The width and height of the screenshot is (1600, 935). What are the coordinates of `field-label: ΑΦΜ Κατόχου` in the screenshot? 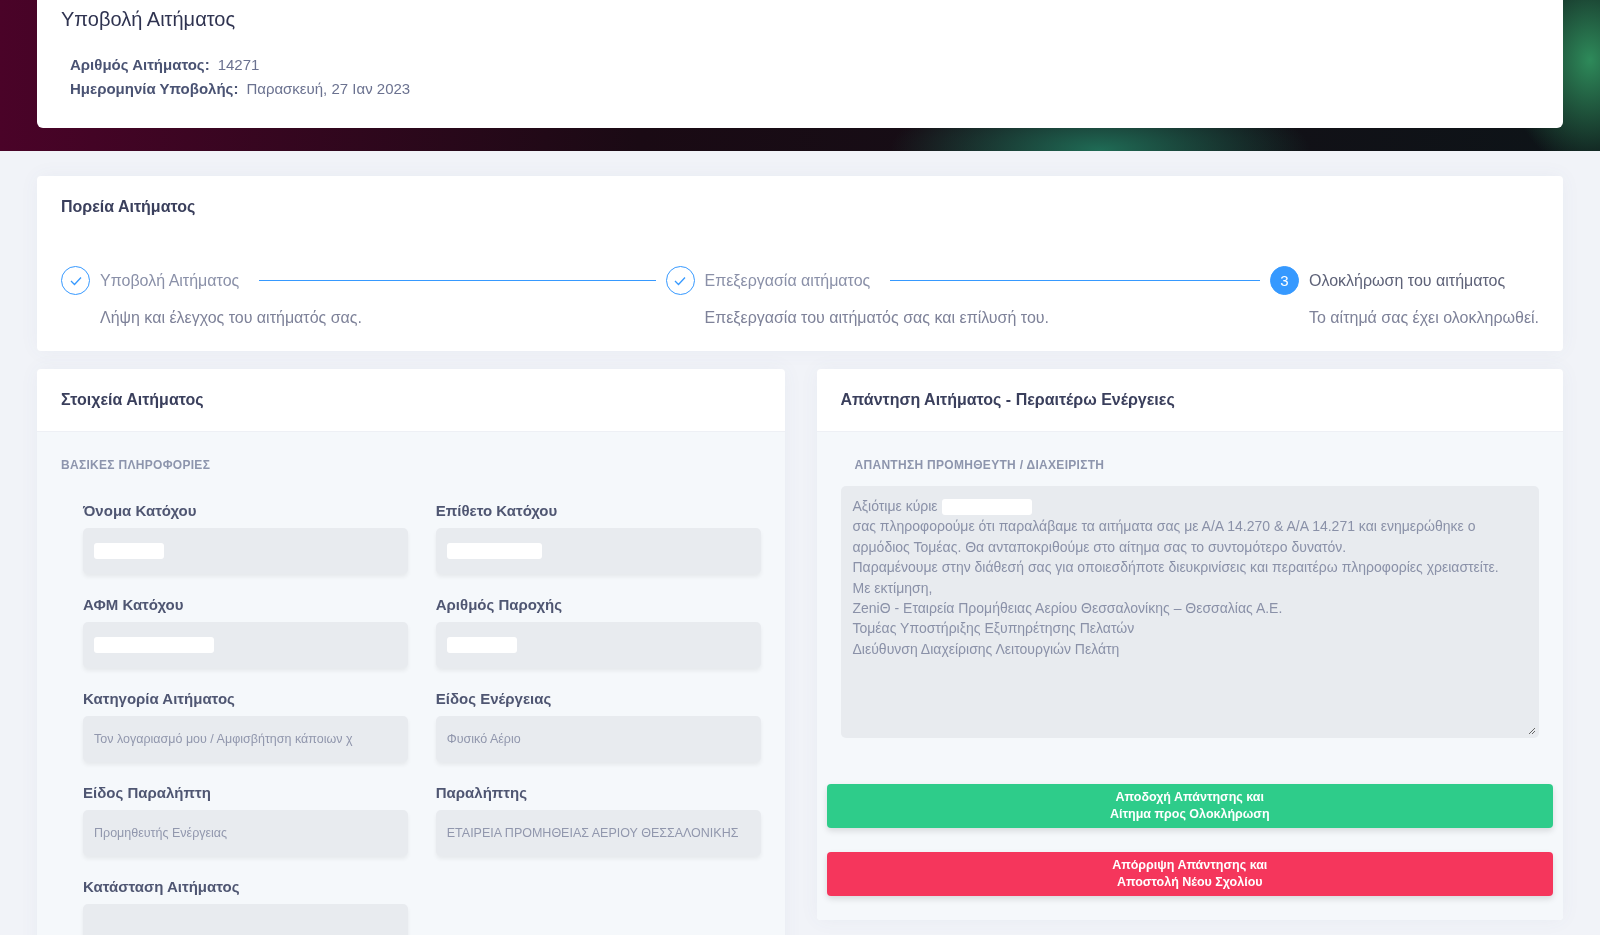 It's located at (134, 604).